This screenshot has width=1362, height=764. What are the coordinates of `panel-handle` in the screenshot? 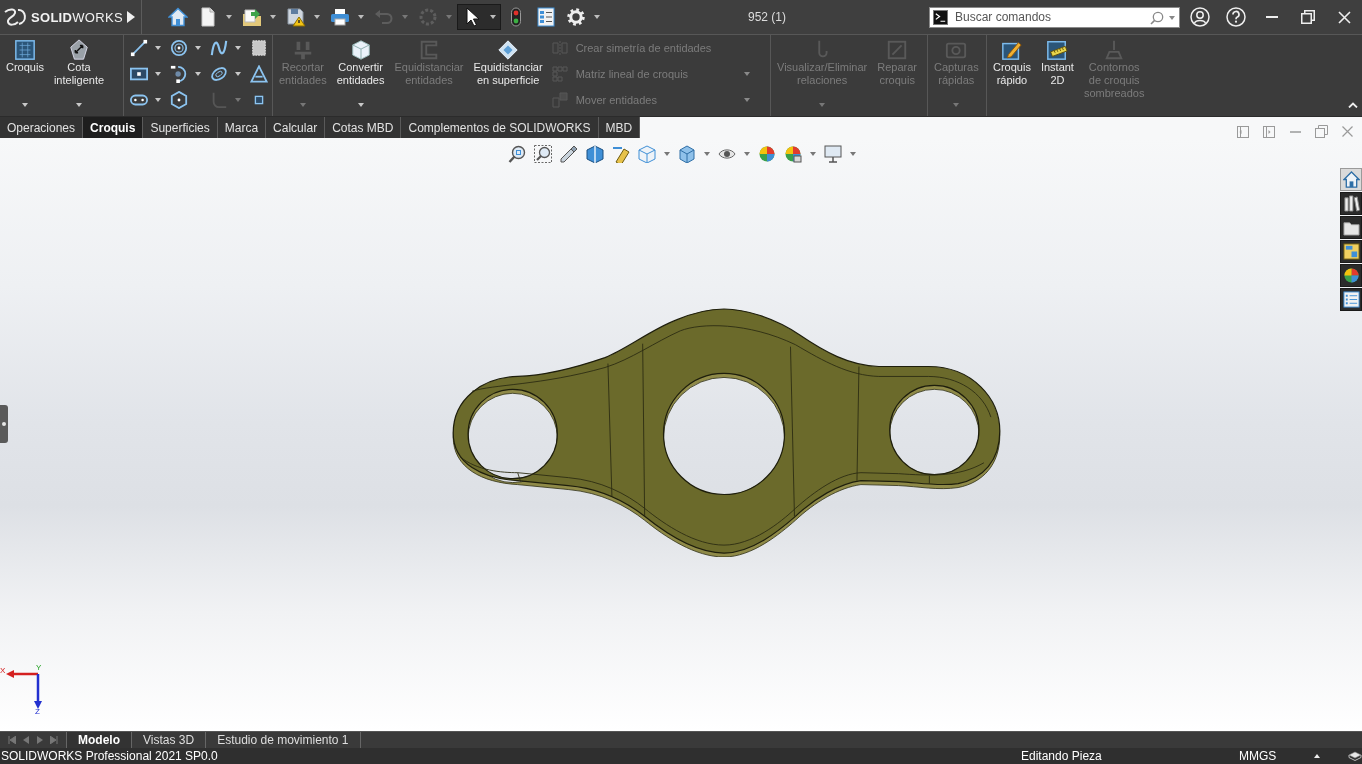 It's located at (4, 424).